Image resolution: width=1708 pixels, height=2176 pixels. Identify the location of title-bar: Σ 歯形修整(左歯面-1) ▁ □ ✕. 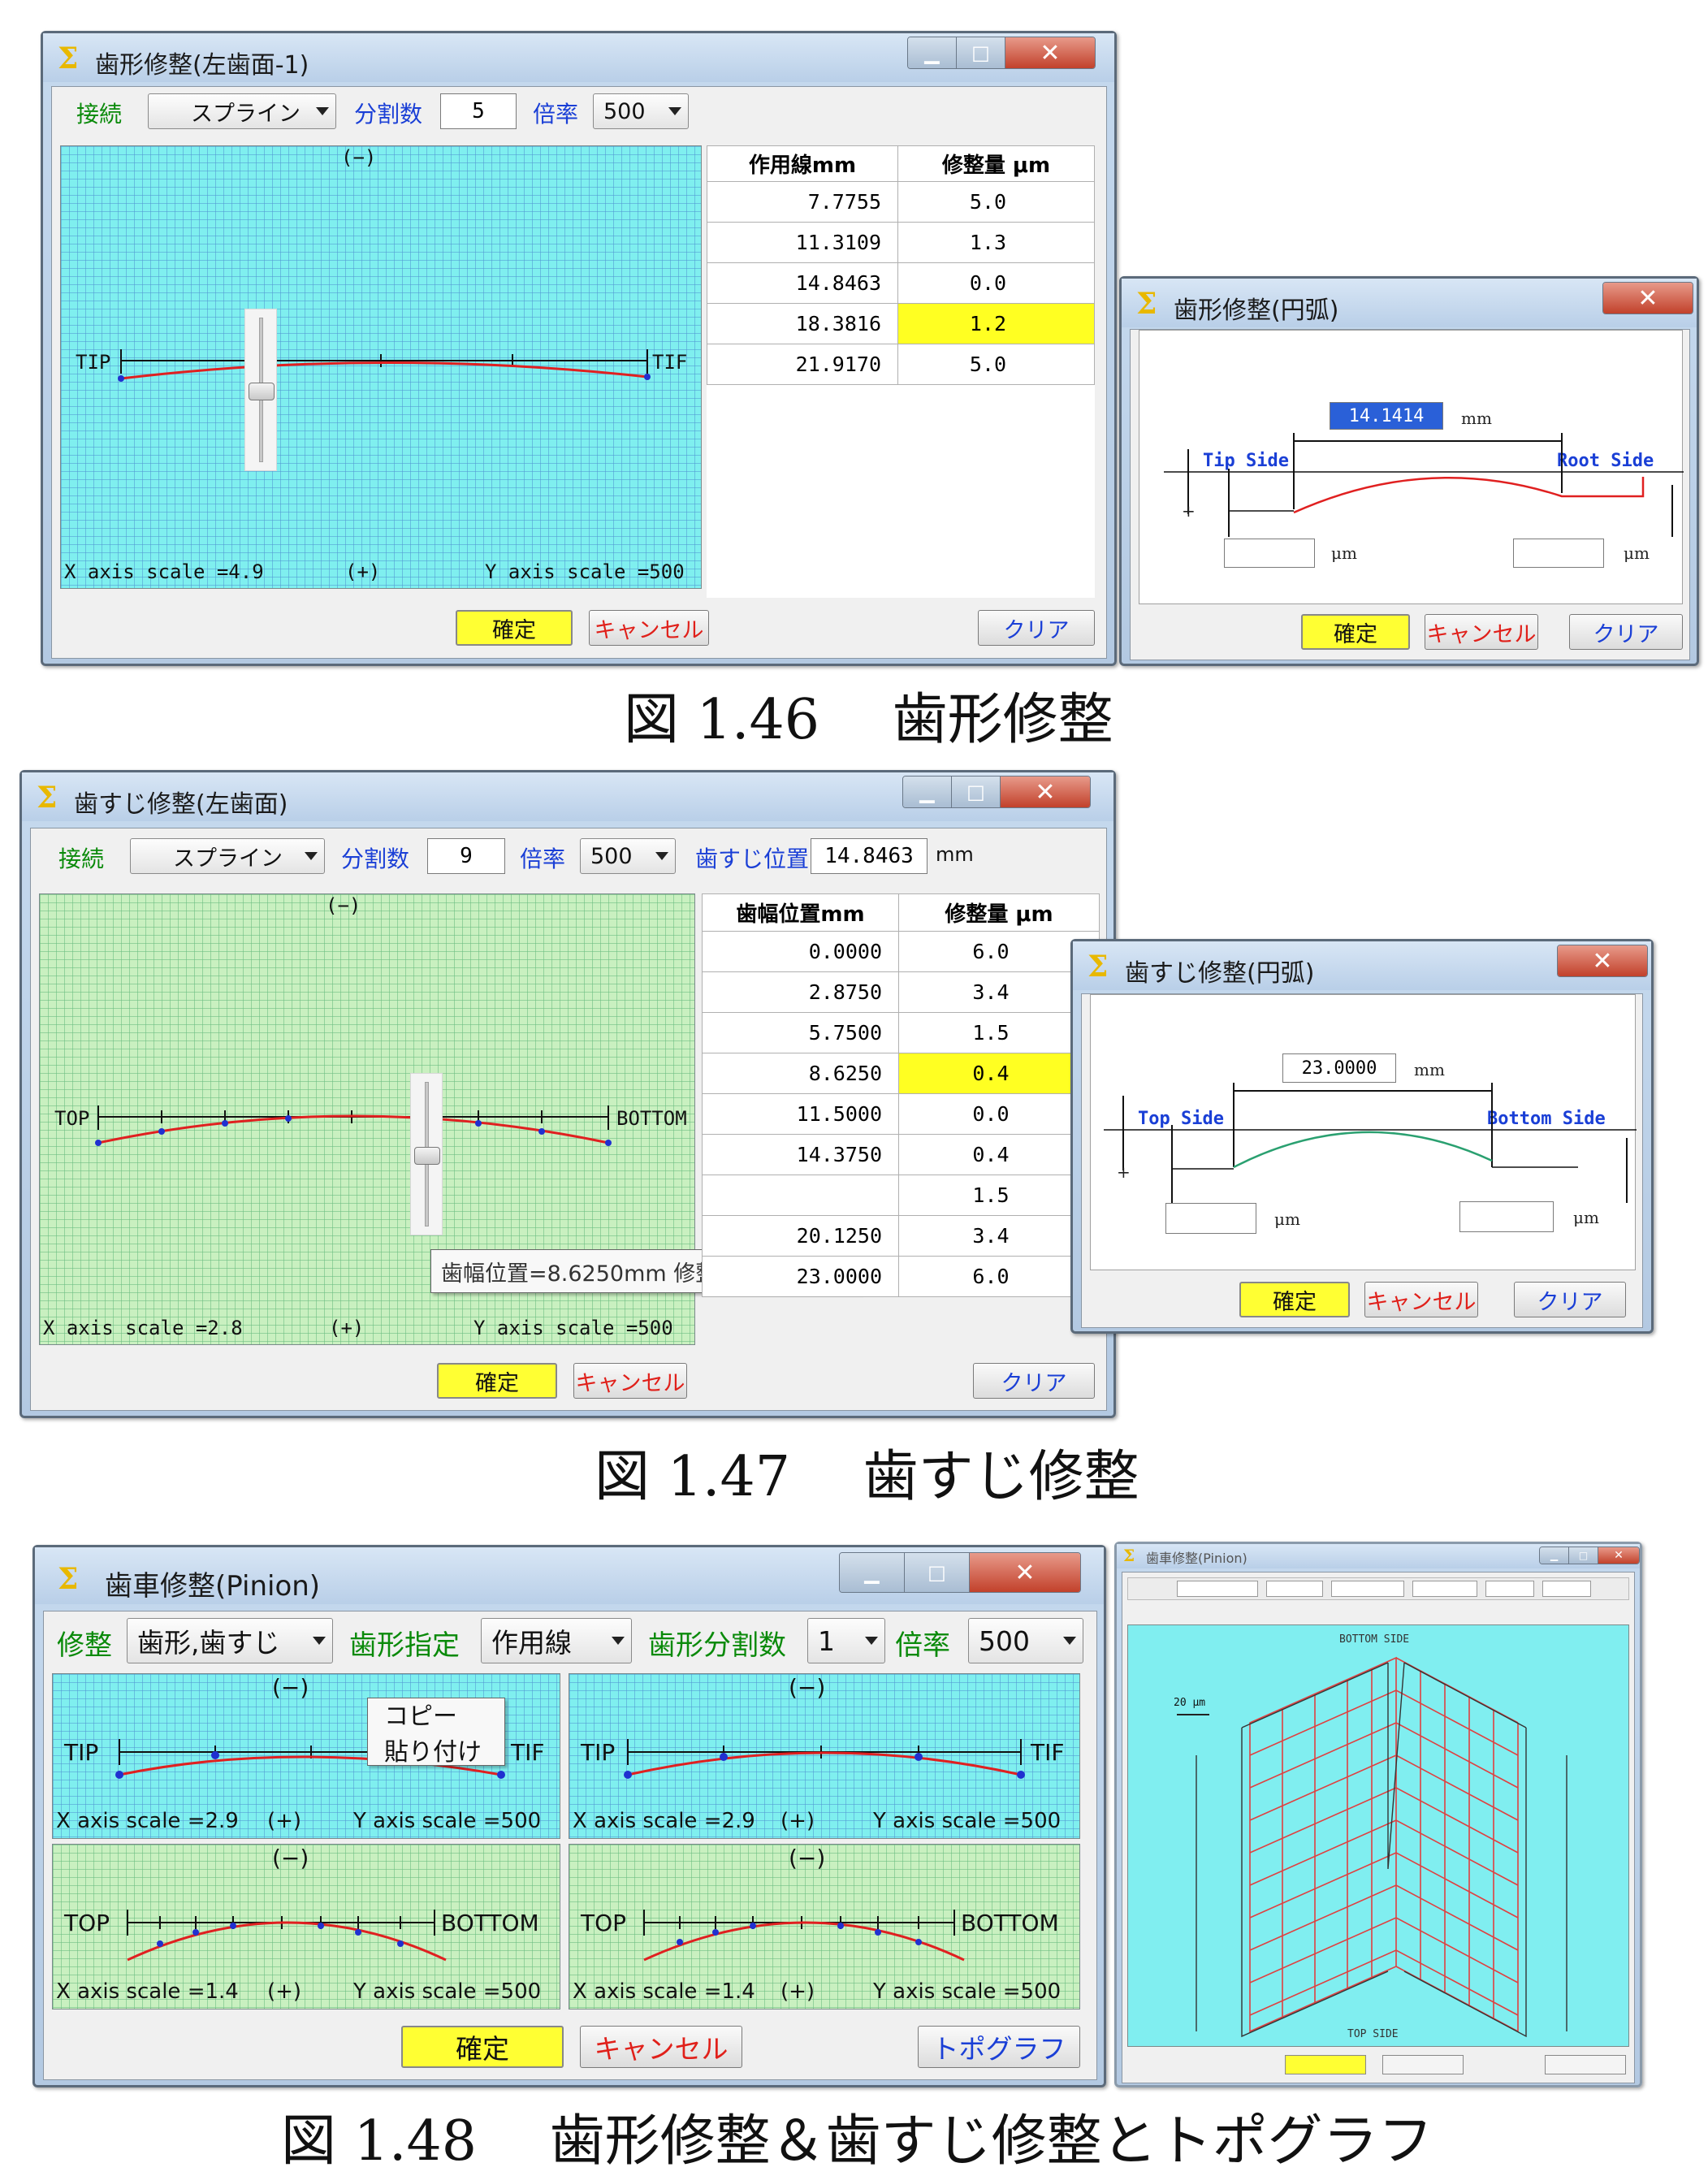
(578, 58).